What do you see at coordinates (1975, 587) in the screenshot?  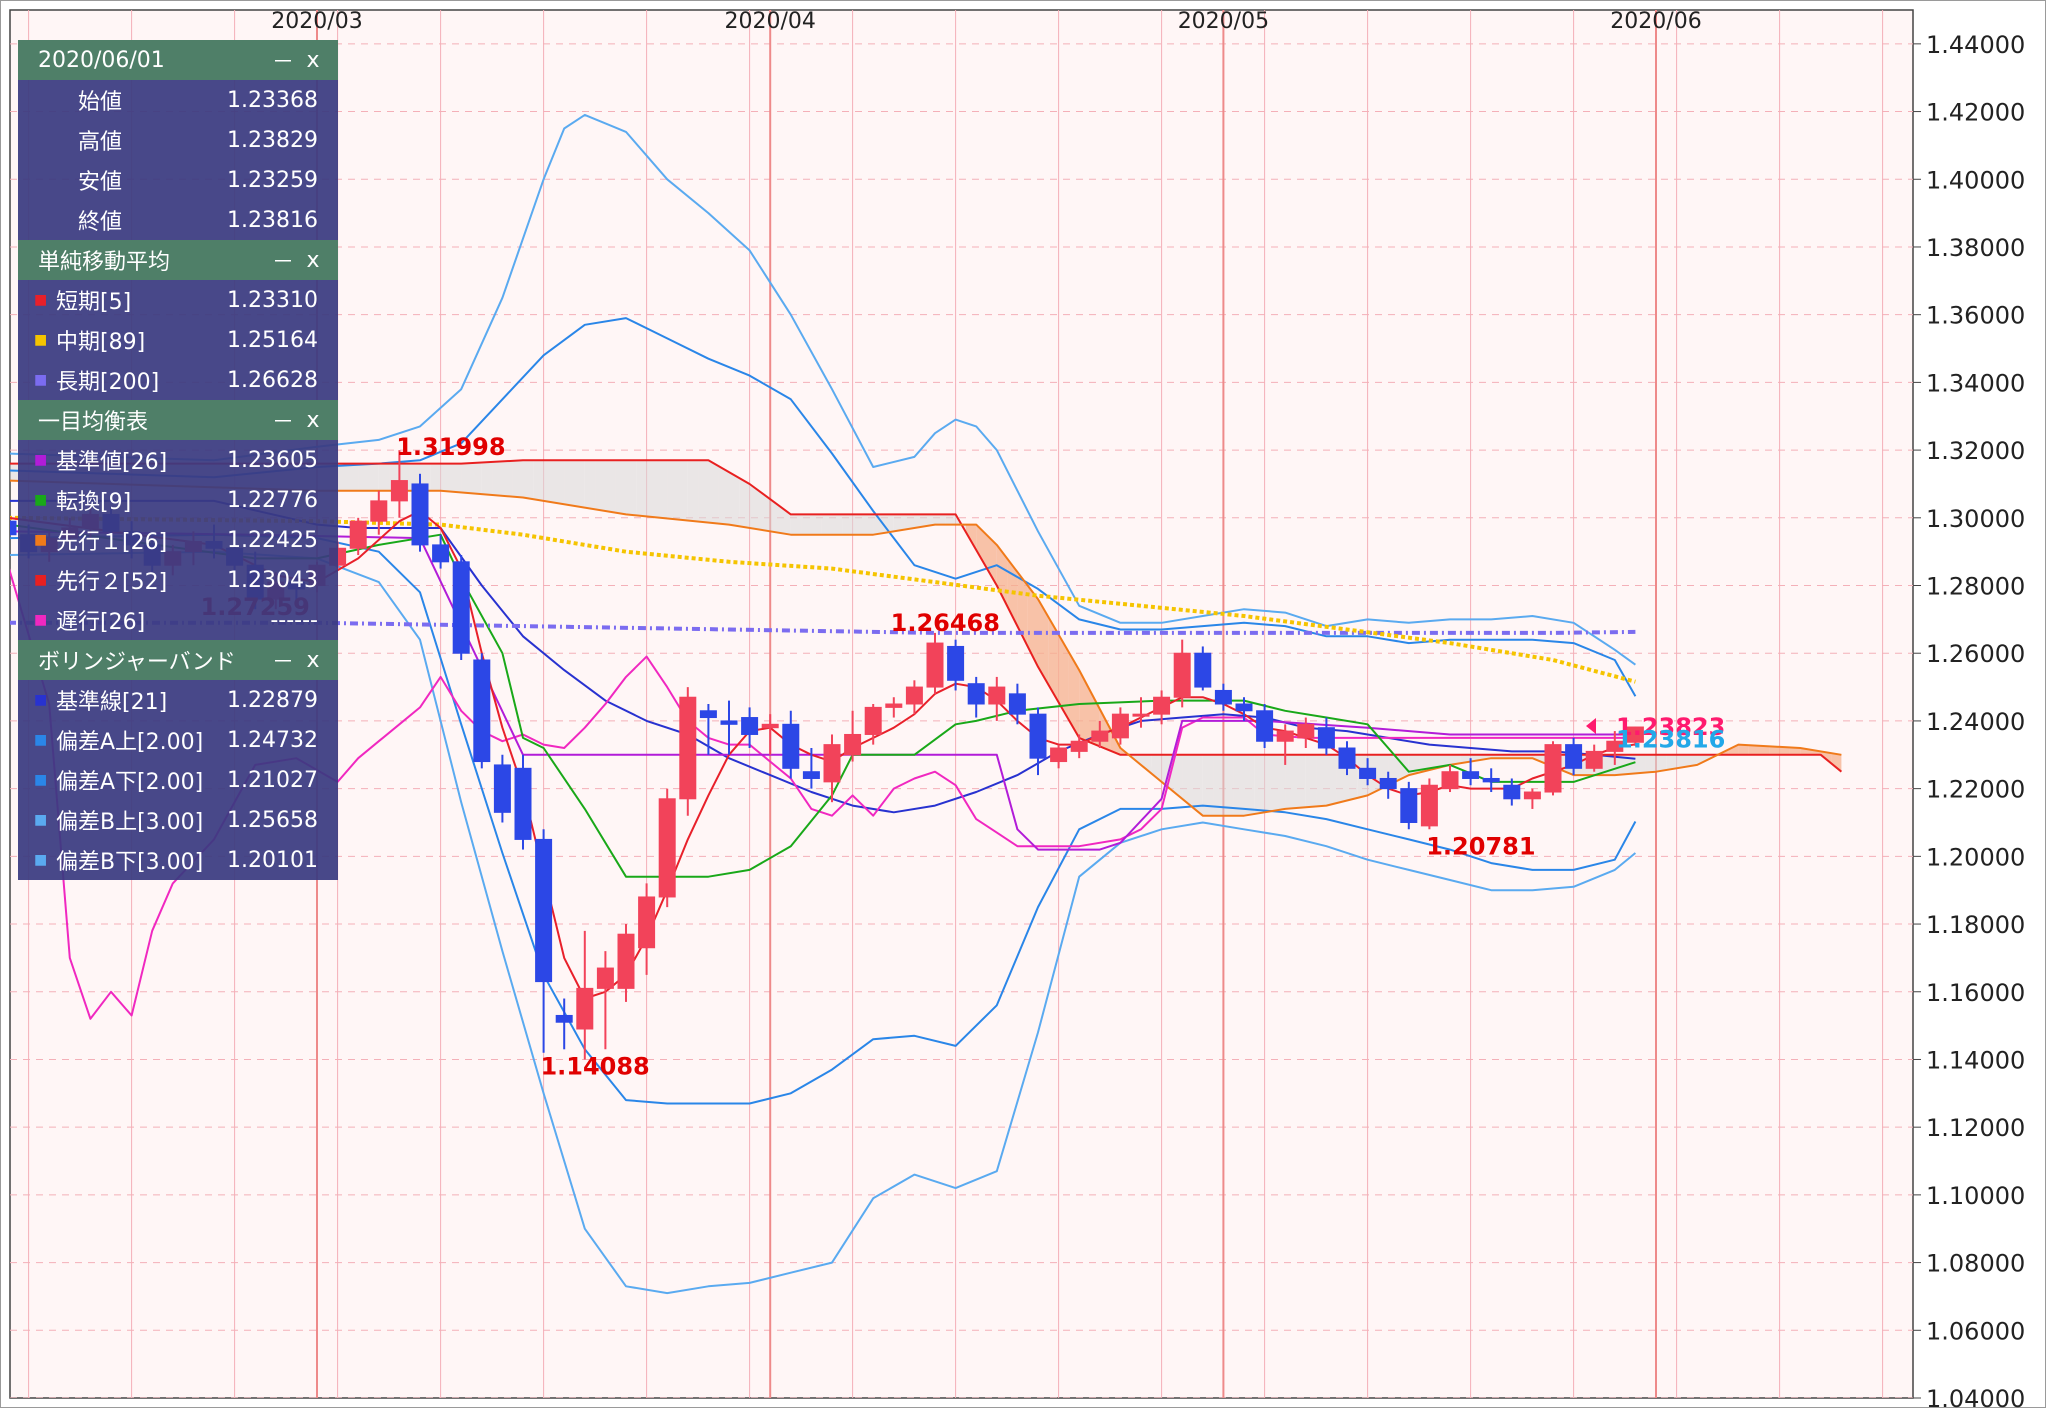 I see `y-tick-label: 1.28000` at bounding box center [1975, 587].